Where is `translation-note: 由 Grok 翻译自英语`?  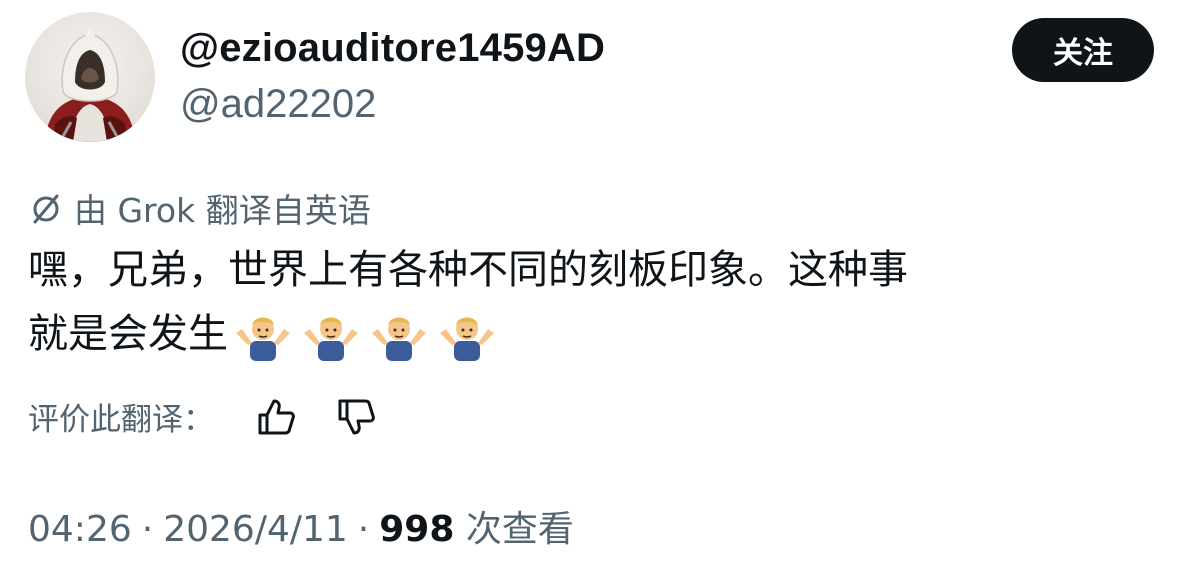
translation-note: 由 Grok 翻译自英语 is located at coordinates (199, 208).